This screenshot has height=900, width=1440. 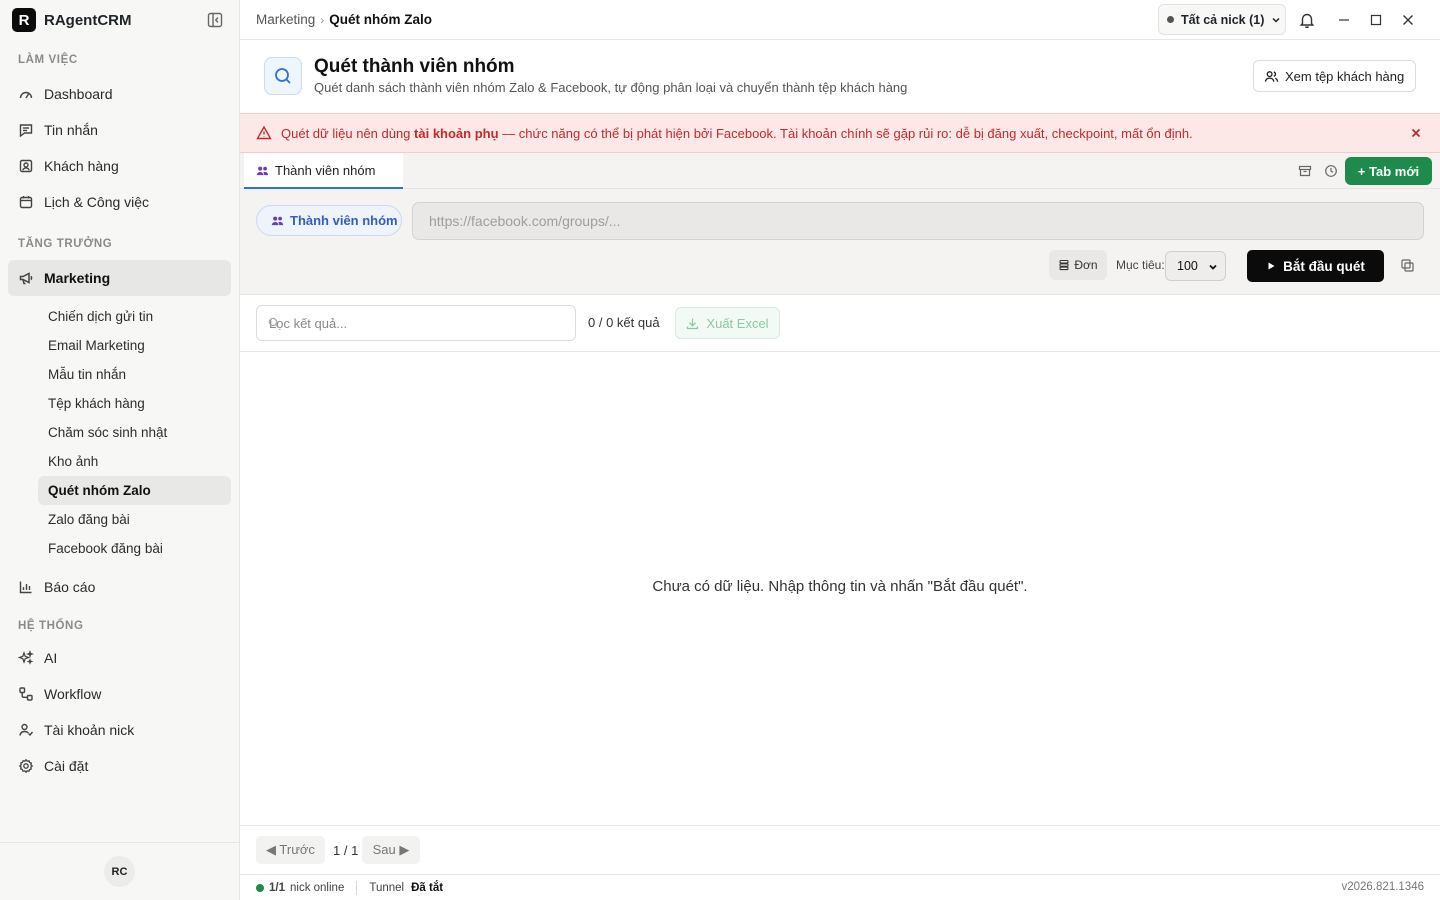 I want to click on sidebar-item-customers: Khách hàng, so click(x=119, y=166).